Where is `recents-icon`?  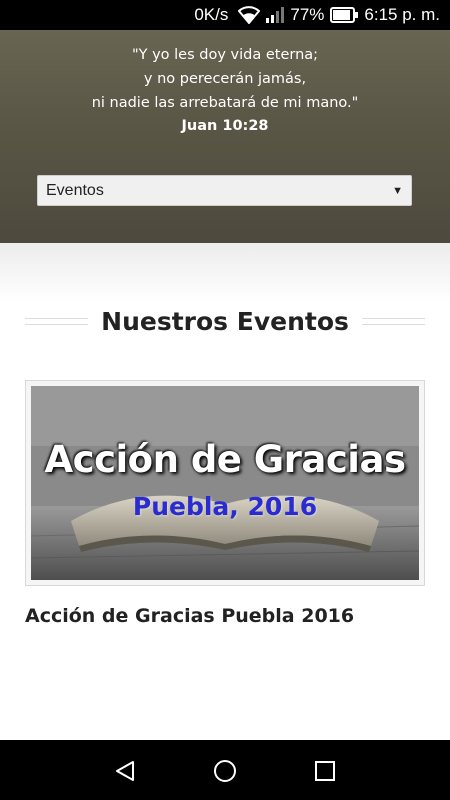 recents-icon is located at coordinates (325, 771).